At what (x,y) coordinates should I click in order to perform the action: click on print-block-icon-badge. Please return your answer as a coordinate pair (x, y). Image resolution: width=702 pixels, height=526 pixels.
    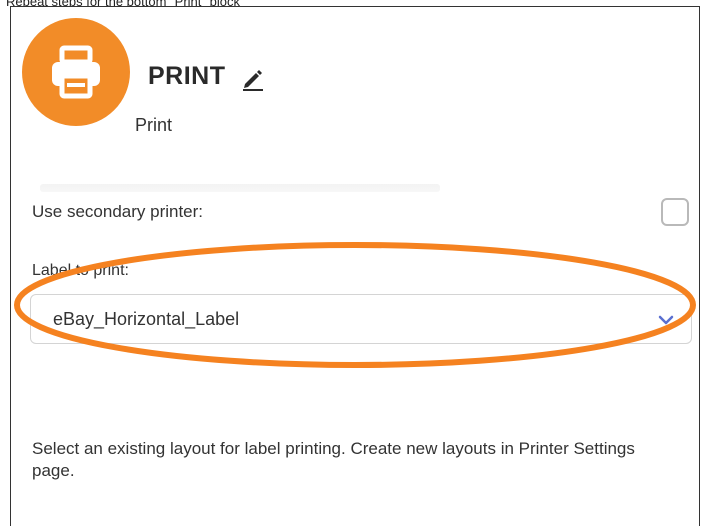
    Looking at the image, I should click on (76, 72).